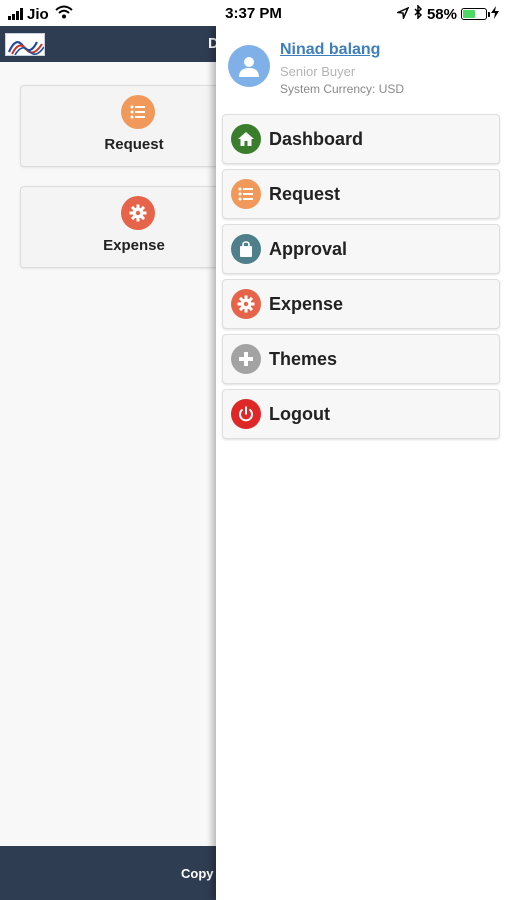 Image resolution: width=507 pixels, height=900 pixels. What do you see at coordinates (118, 227) in the screenshot?
I see `tile-expense: Expense` at bounding box center [118, 227].